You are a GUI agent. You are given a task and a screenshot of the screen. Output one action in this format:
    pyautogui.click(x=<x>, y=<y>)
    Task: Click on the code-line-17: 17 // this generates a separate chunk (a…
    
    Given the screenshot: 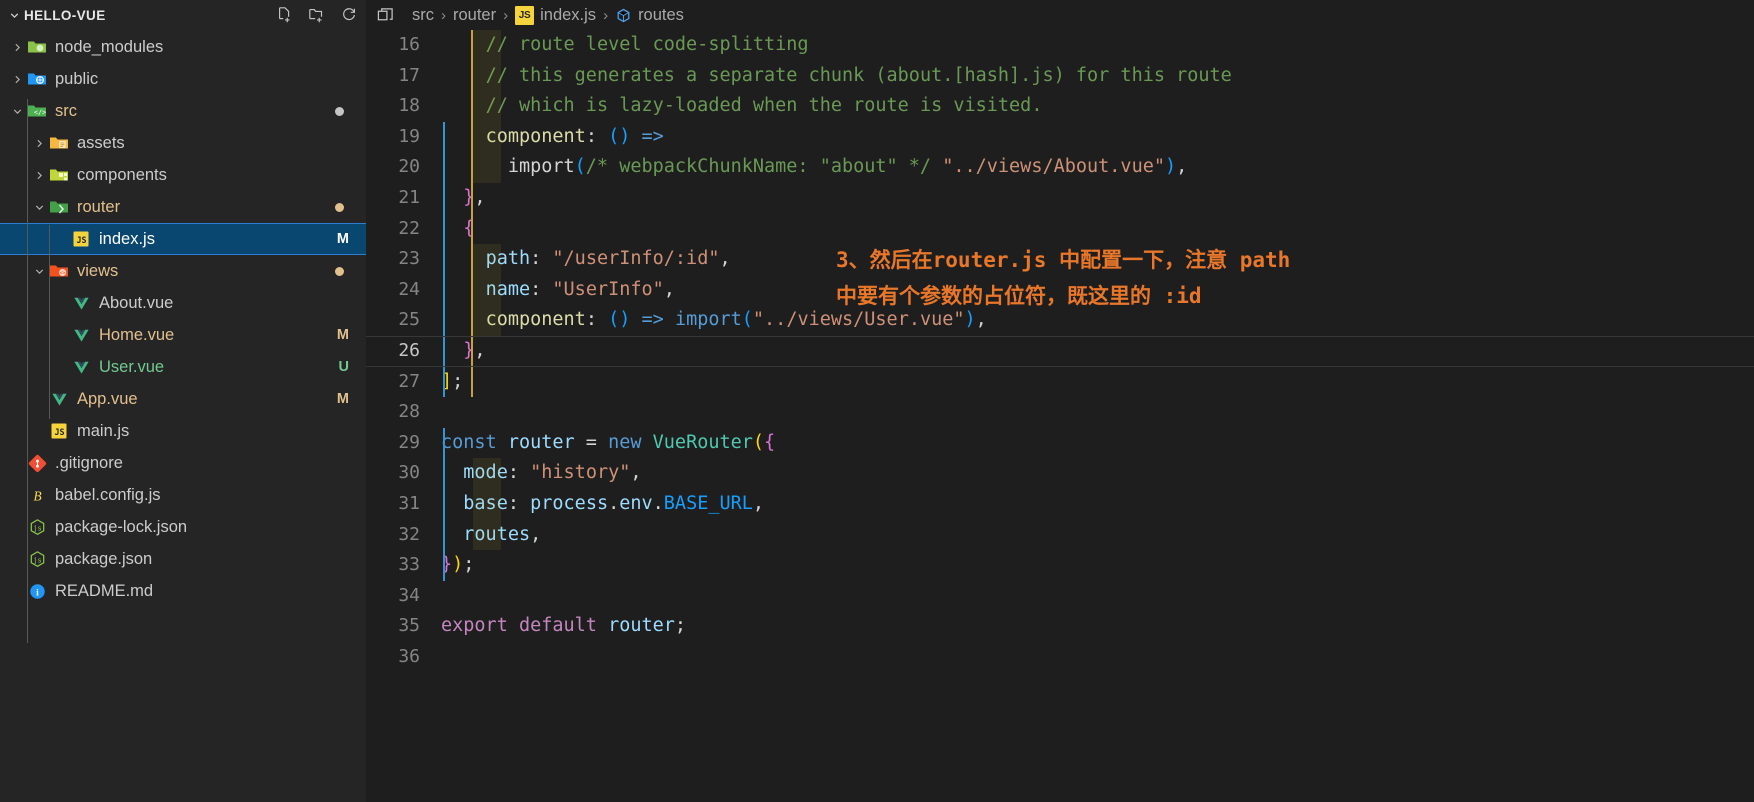 What is the action you would take?
    pyautogui.click(x=1060, y=76)
    